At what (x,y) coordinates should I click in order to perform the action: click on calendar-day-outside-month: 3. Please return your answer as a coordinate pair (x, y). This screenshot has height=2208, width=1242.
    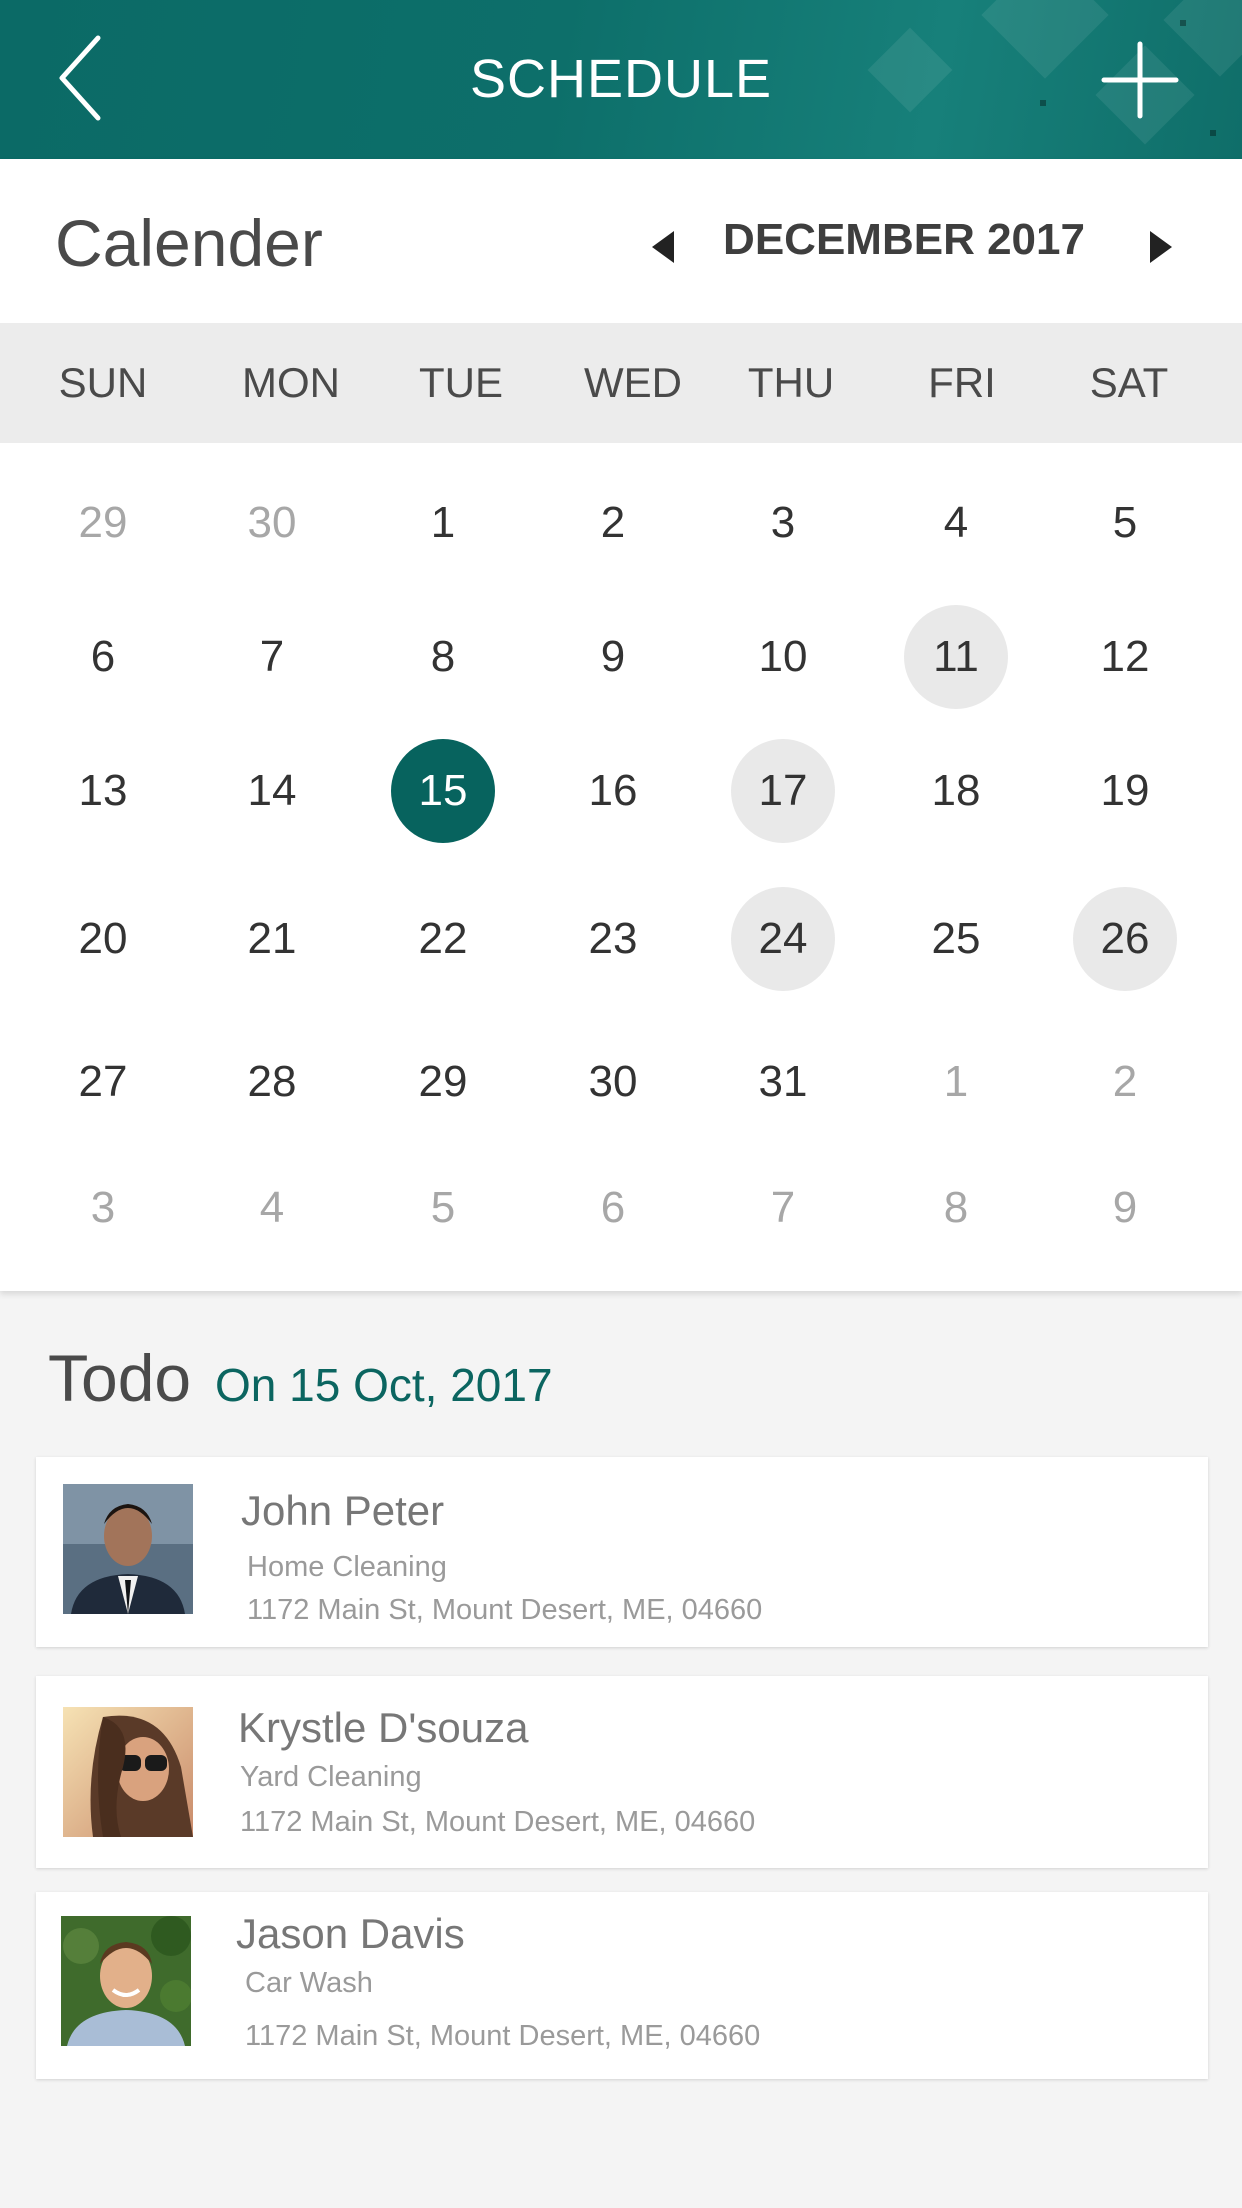
    Looking at the image, I should click on (103, 1208).